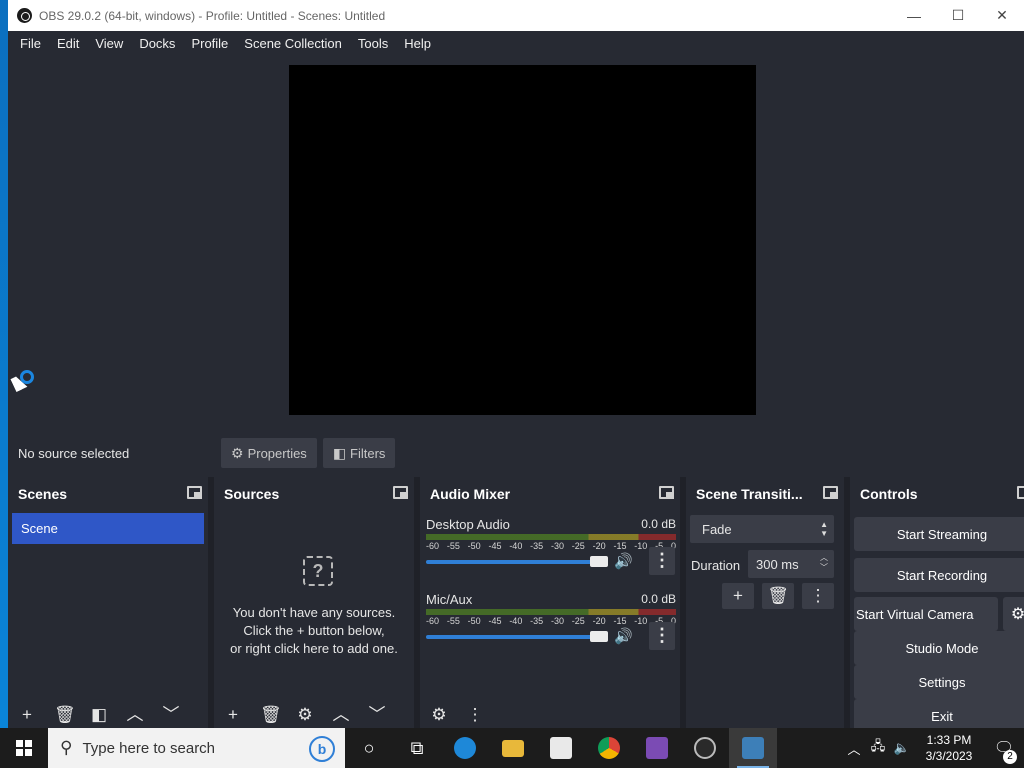 This screenshot has height=768, width=1024. What do you see at coordinates (949, 748) in the screenshot?
I see `clock: 1:33 PM 3/3/2023` at bounding box center [949, 748].